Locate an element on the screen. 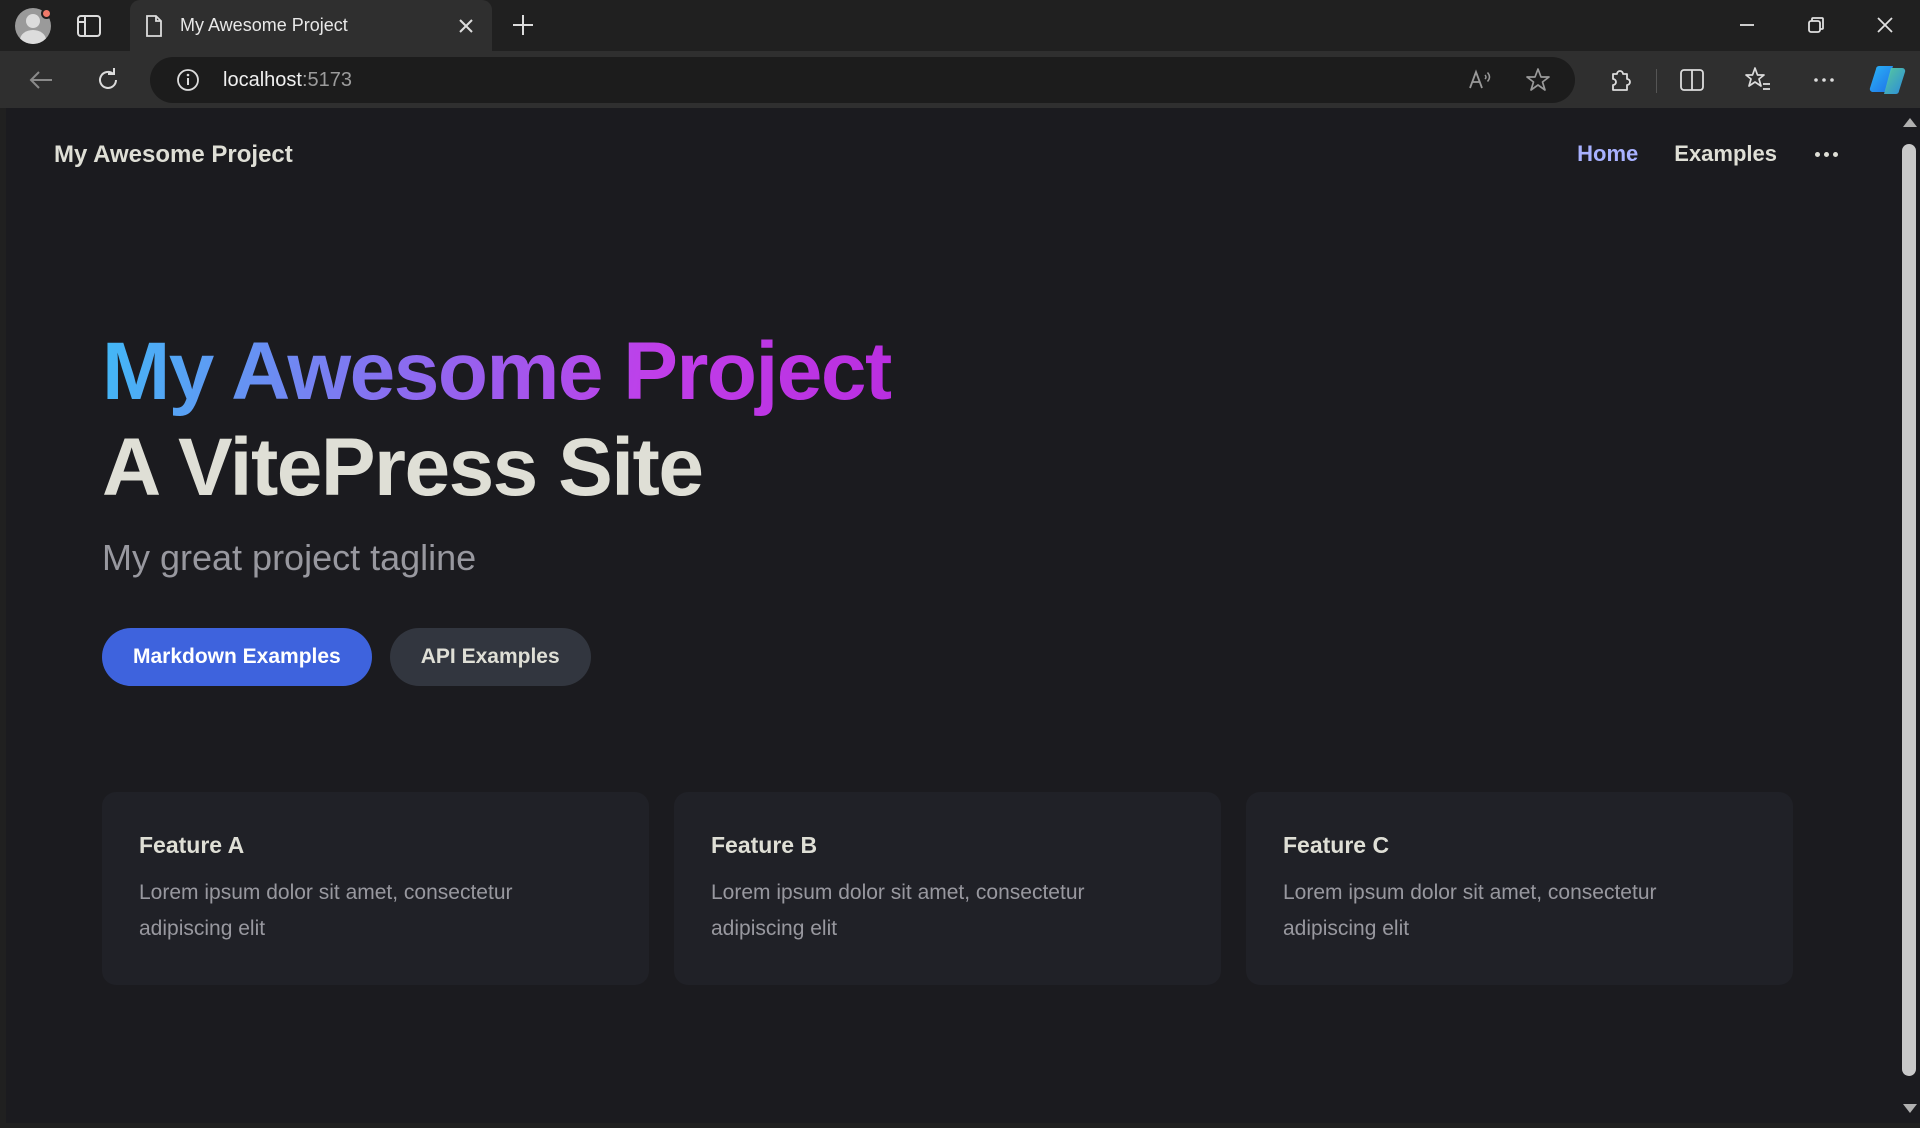 The height and width of the screenshot is (1128, 1920). read-aloud-icon is located at coordinates (1480, 80).